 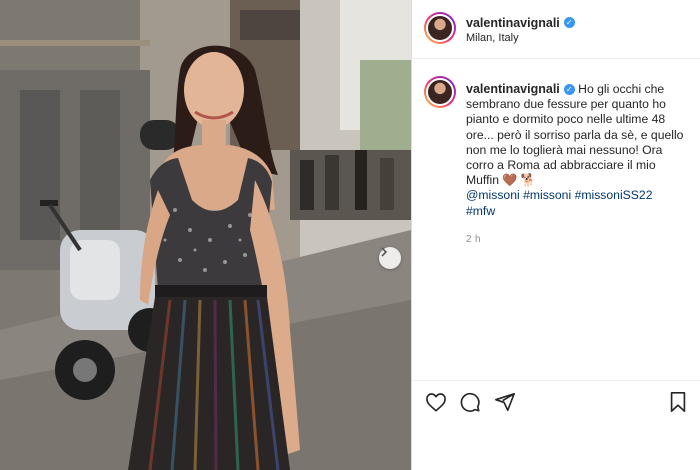 What do you see at coordinates (547, 195) in the screenshot?
I see `hashtag-link: #missoni` at bounding box center [547, 195].